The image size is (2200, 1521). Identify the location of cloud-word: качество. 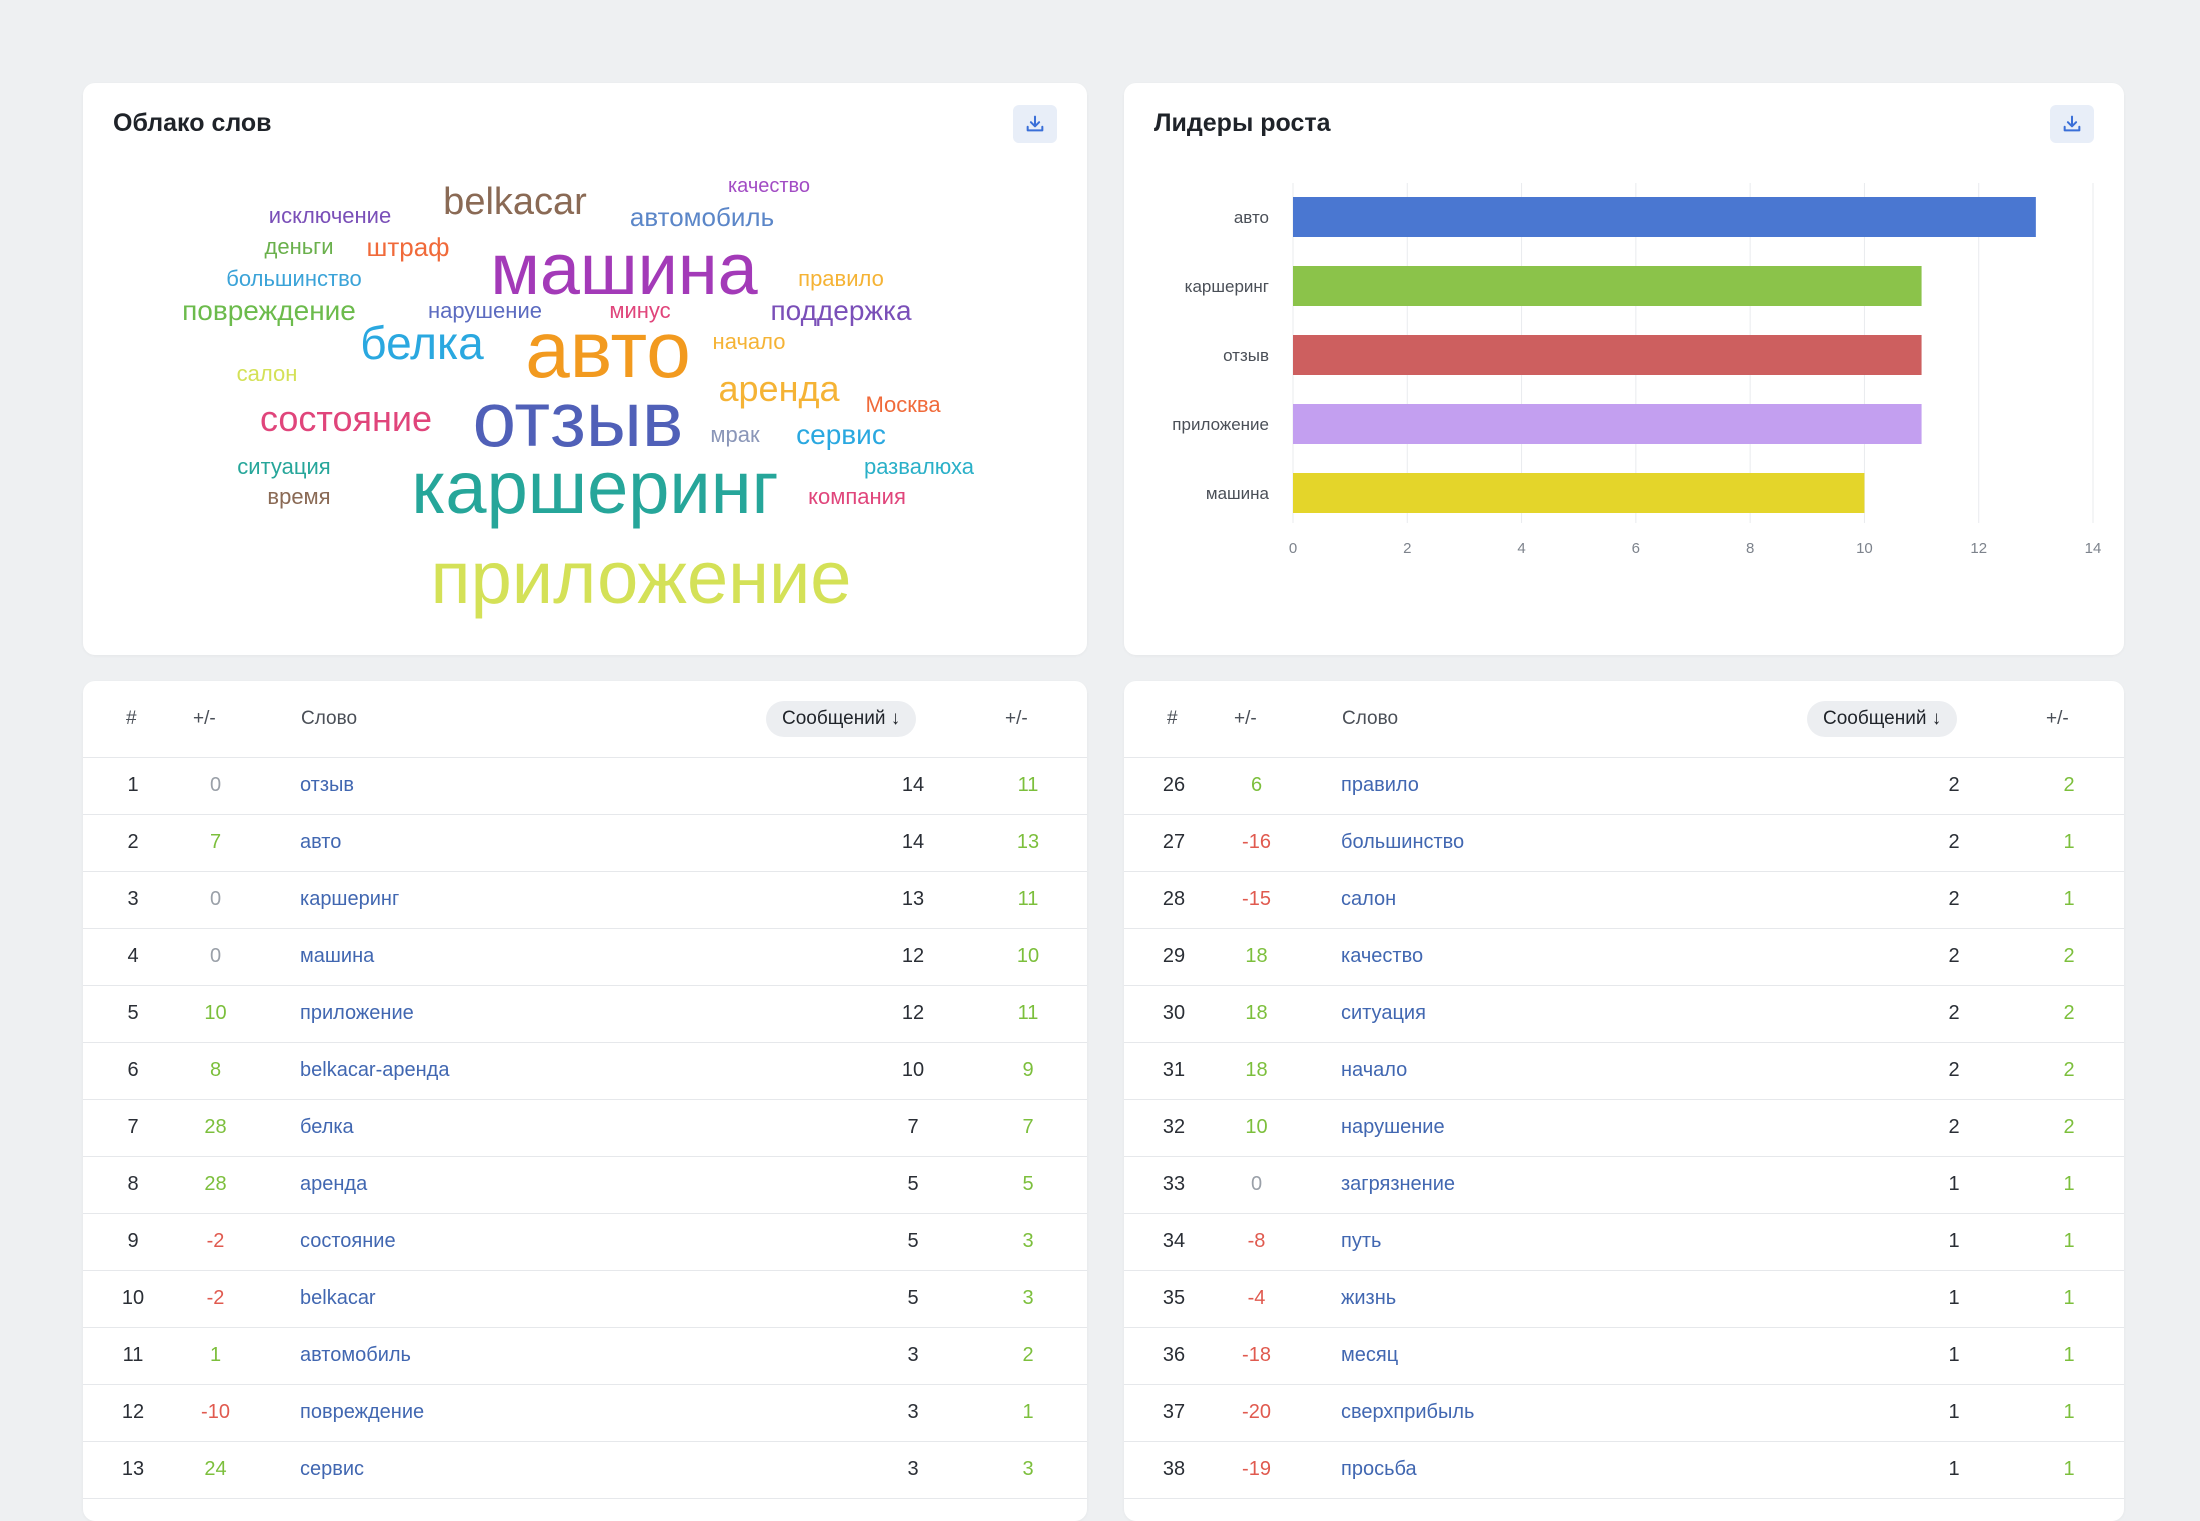
(769, 186).